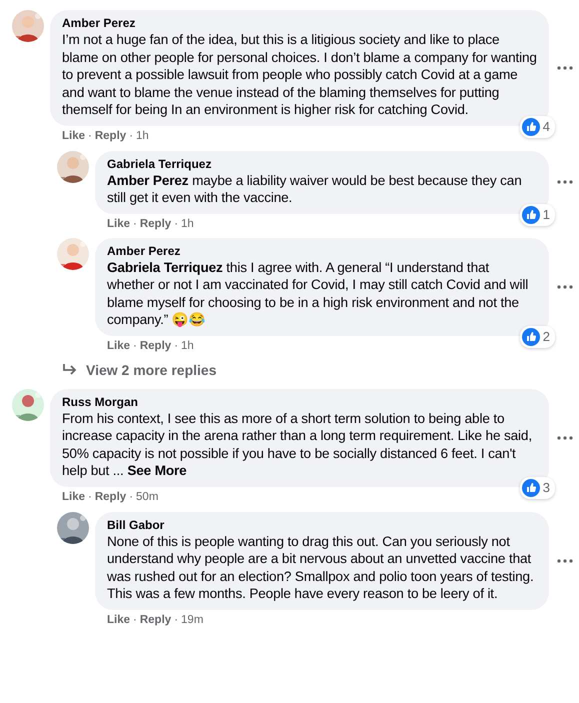  What do you see at coordinates (321, 567) in the screenshot?
I see `comment-text: None of this is people wanting to drag this out. Can you seriously not understand why people are a bit nervous about an unvetted vaccine that was rushed out for an election? Smallpox and polio toon years of testing. This was a few months. People have every reason to be leery of it.` at bounding box center [321, 567].